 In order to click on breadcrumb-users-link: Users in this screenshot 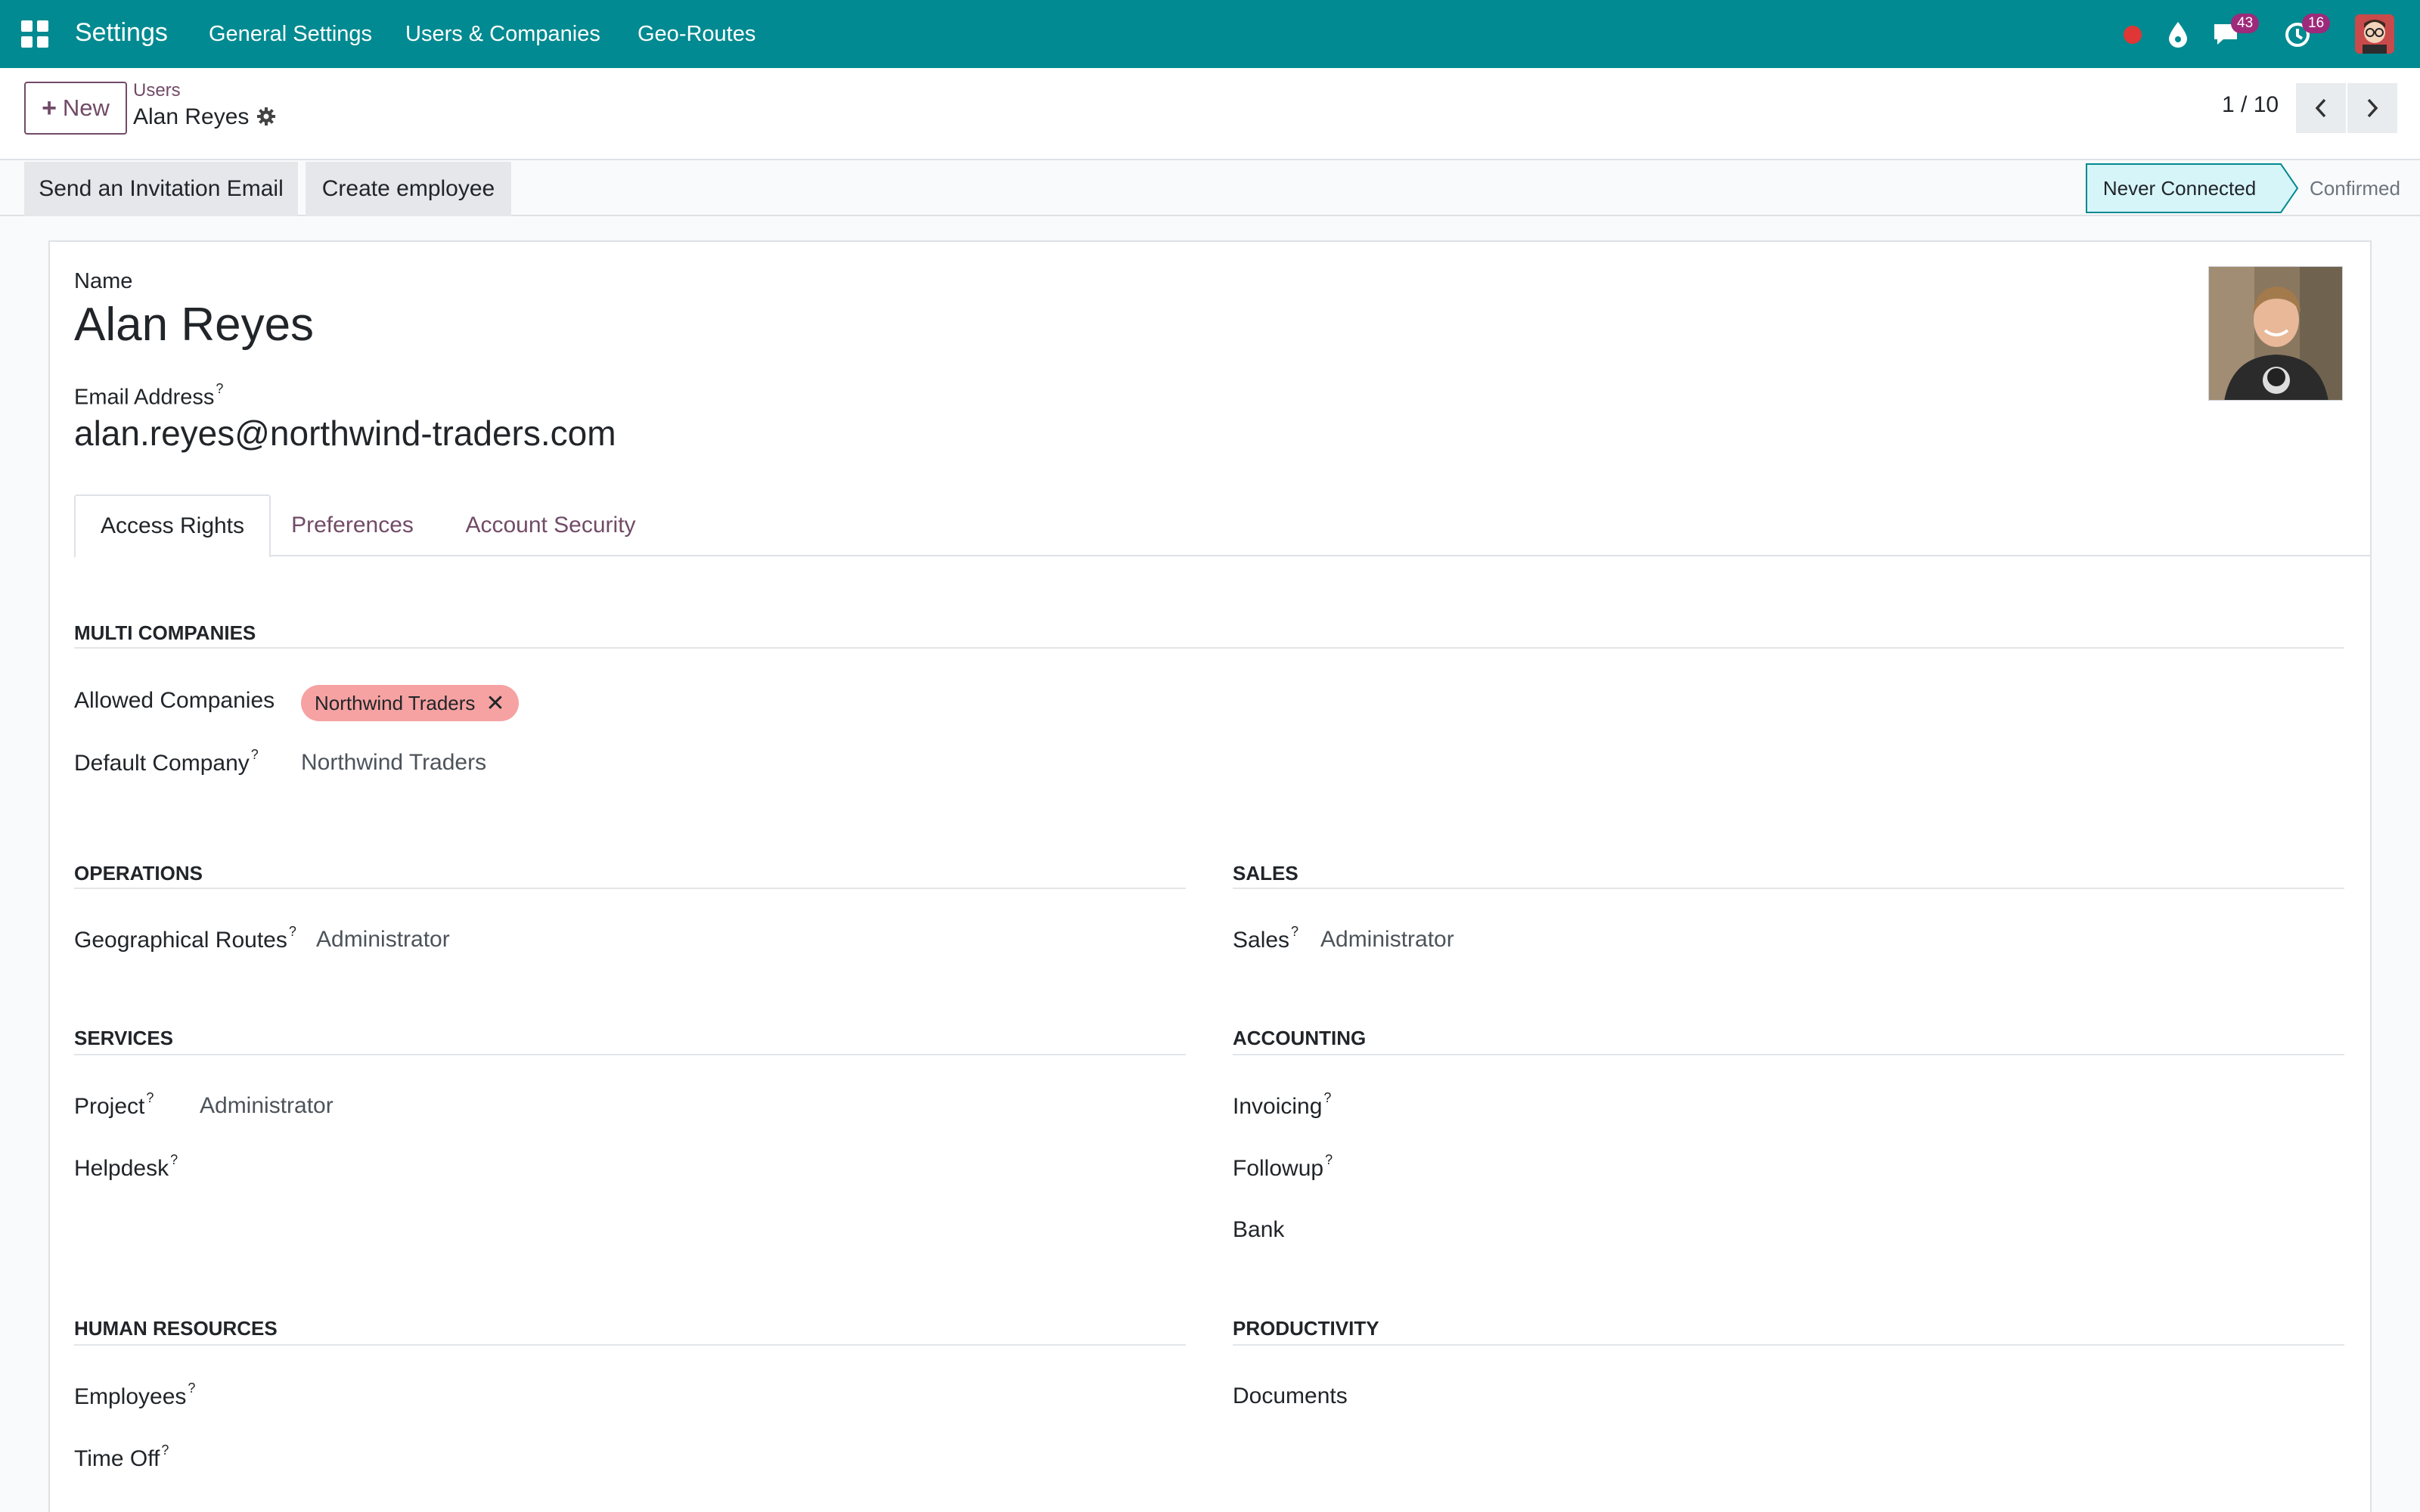, I will do `click(157, 90)`.